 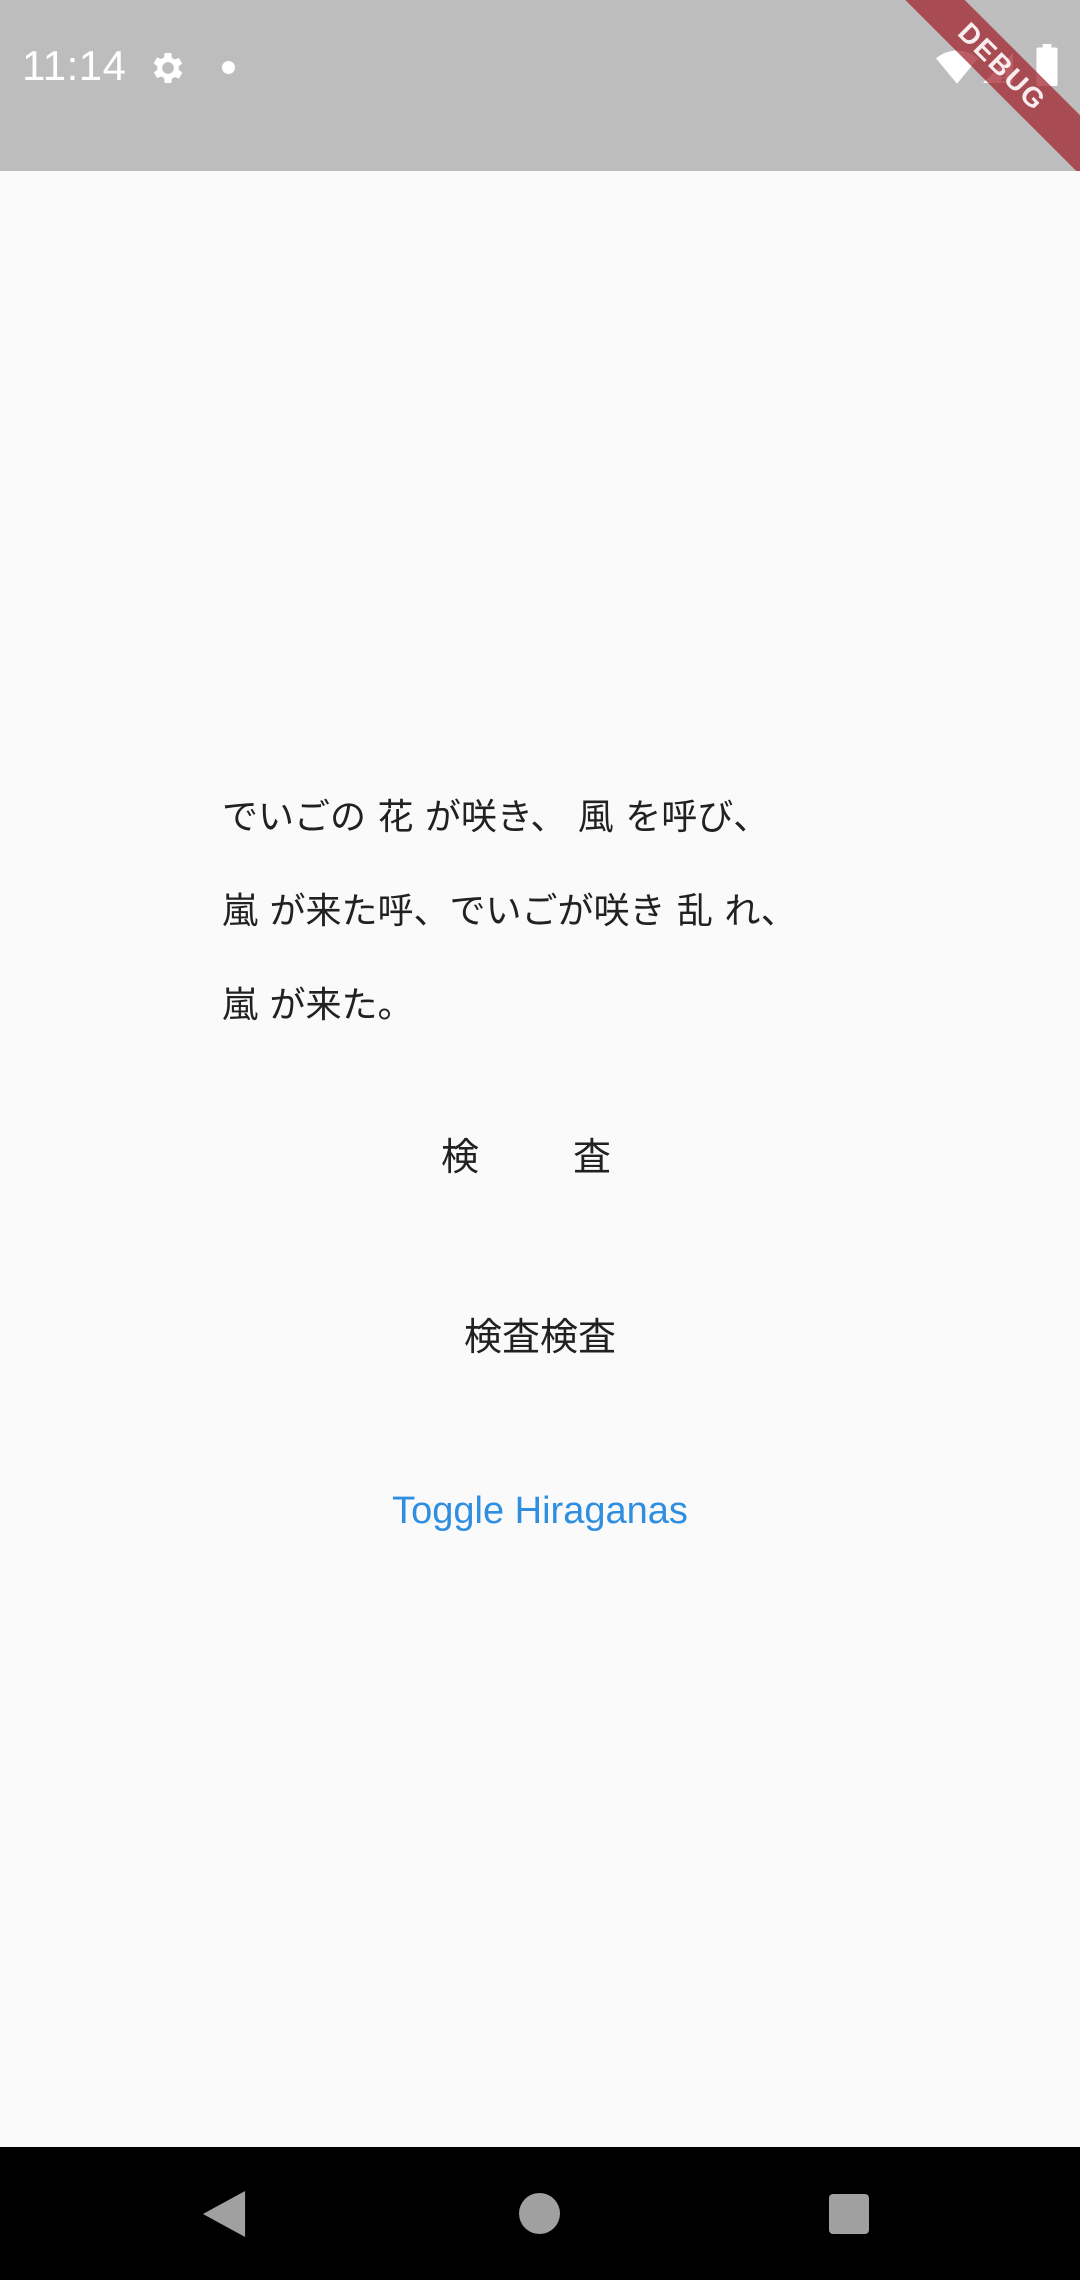 I want to click on recents-icon, so click(x=849, y=2214).